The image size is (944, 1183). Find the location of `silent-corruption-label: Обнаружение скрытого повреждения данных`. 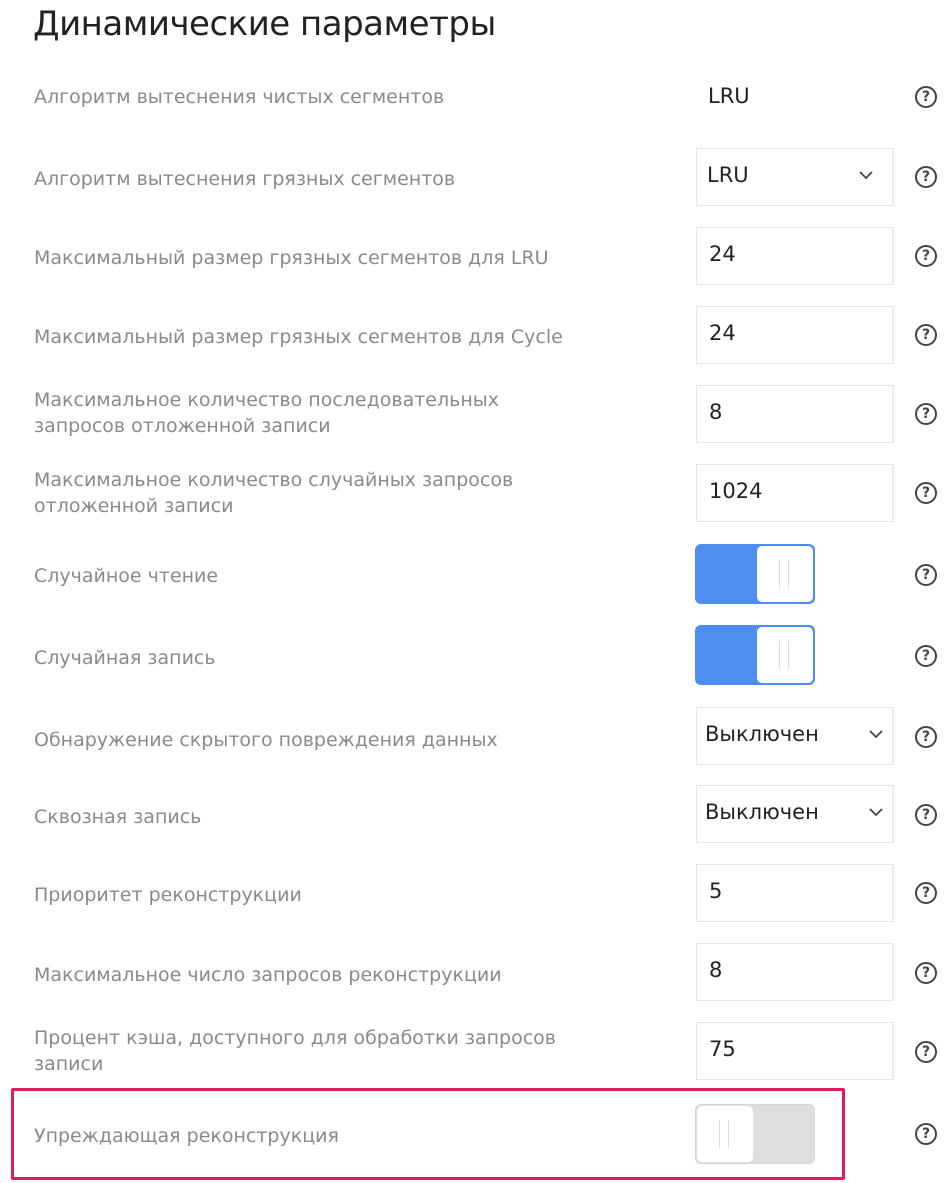

silent-corruption-label: Обнаружение скрытого повреждения данных is located at coordinates (266, 740).